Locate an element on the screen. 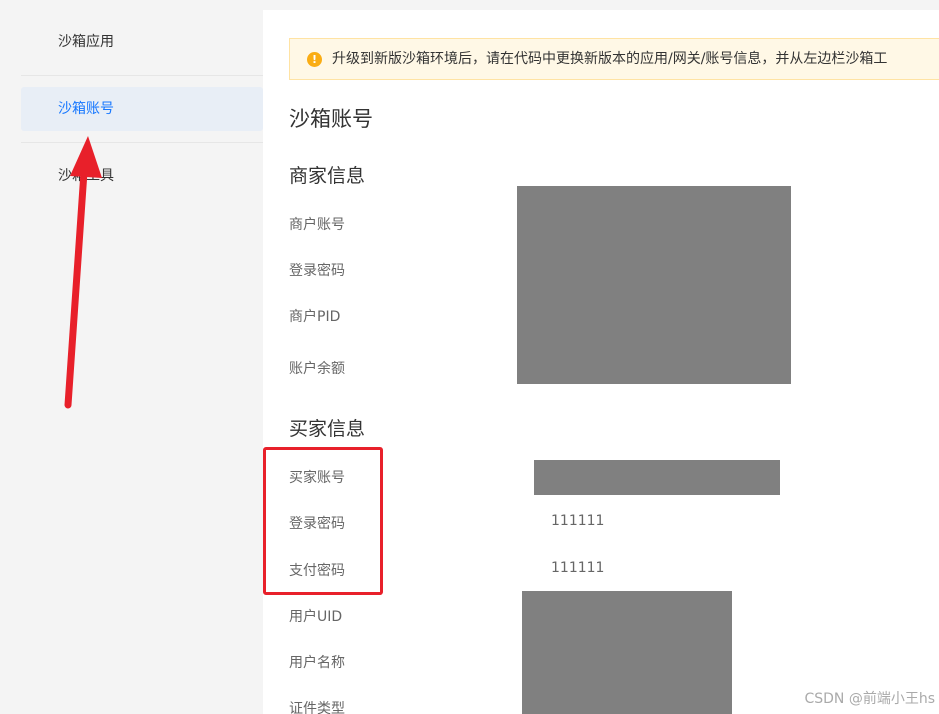 This screenshot has height=714, width=939. sidebar-item-sandbox-tools: 沙箱工具 is located at coordinates (142, 176).